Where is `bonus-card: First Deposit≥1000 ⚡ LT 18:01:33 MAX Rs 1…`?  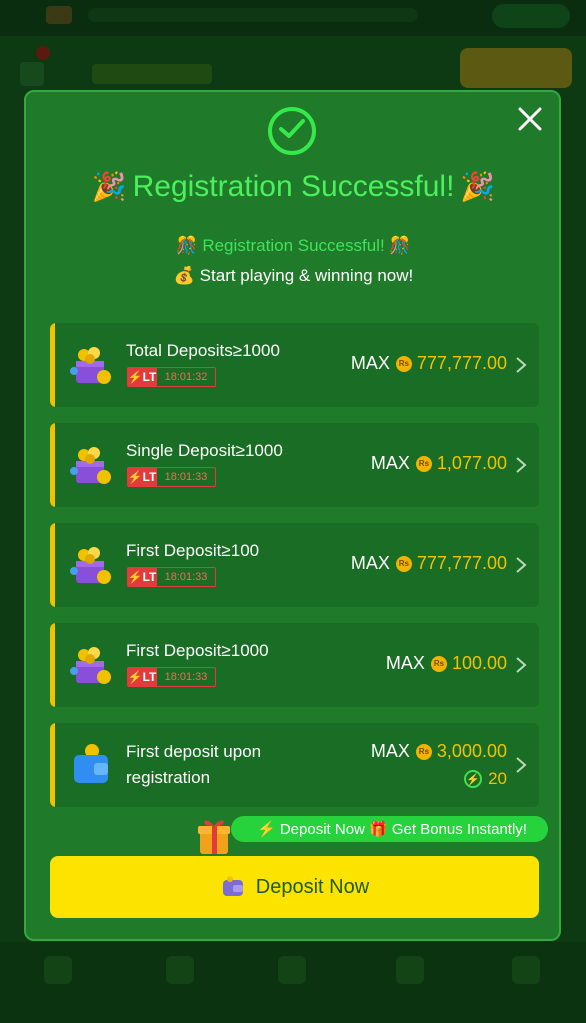 bonus-card: First Deposit≥1000 ⚡ LT 18:01:33 MAX Rs 1… is located at coordinates (294, 665).